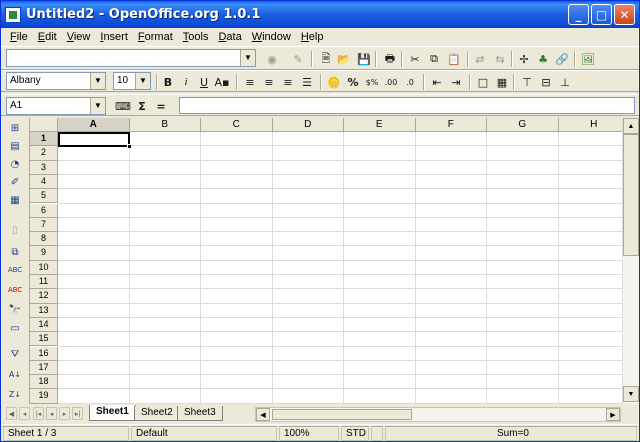 Image resolution: width=640 pixels, height=442 pixels. What do you see at coordinates (38, 413) in the screenshot?
I see `first-tab-icon: |◂` at bounding box center [38, 413].